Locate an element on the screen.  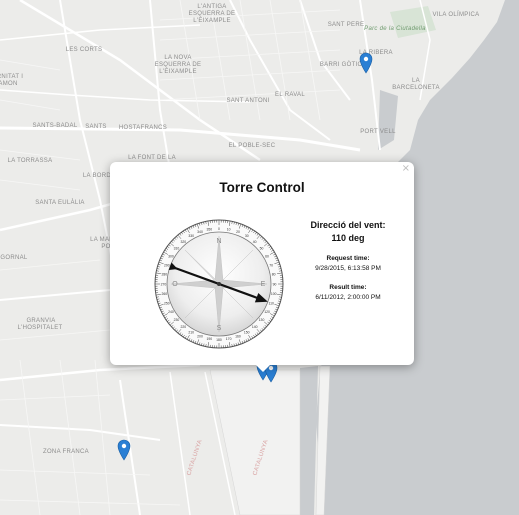
map-label: SANT PERE is located at coordinates (346, 25).